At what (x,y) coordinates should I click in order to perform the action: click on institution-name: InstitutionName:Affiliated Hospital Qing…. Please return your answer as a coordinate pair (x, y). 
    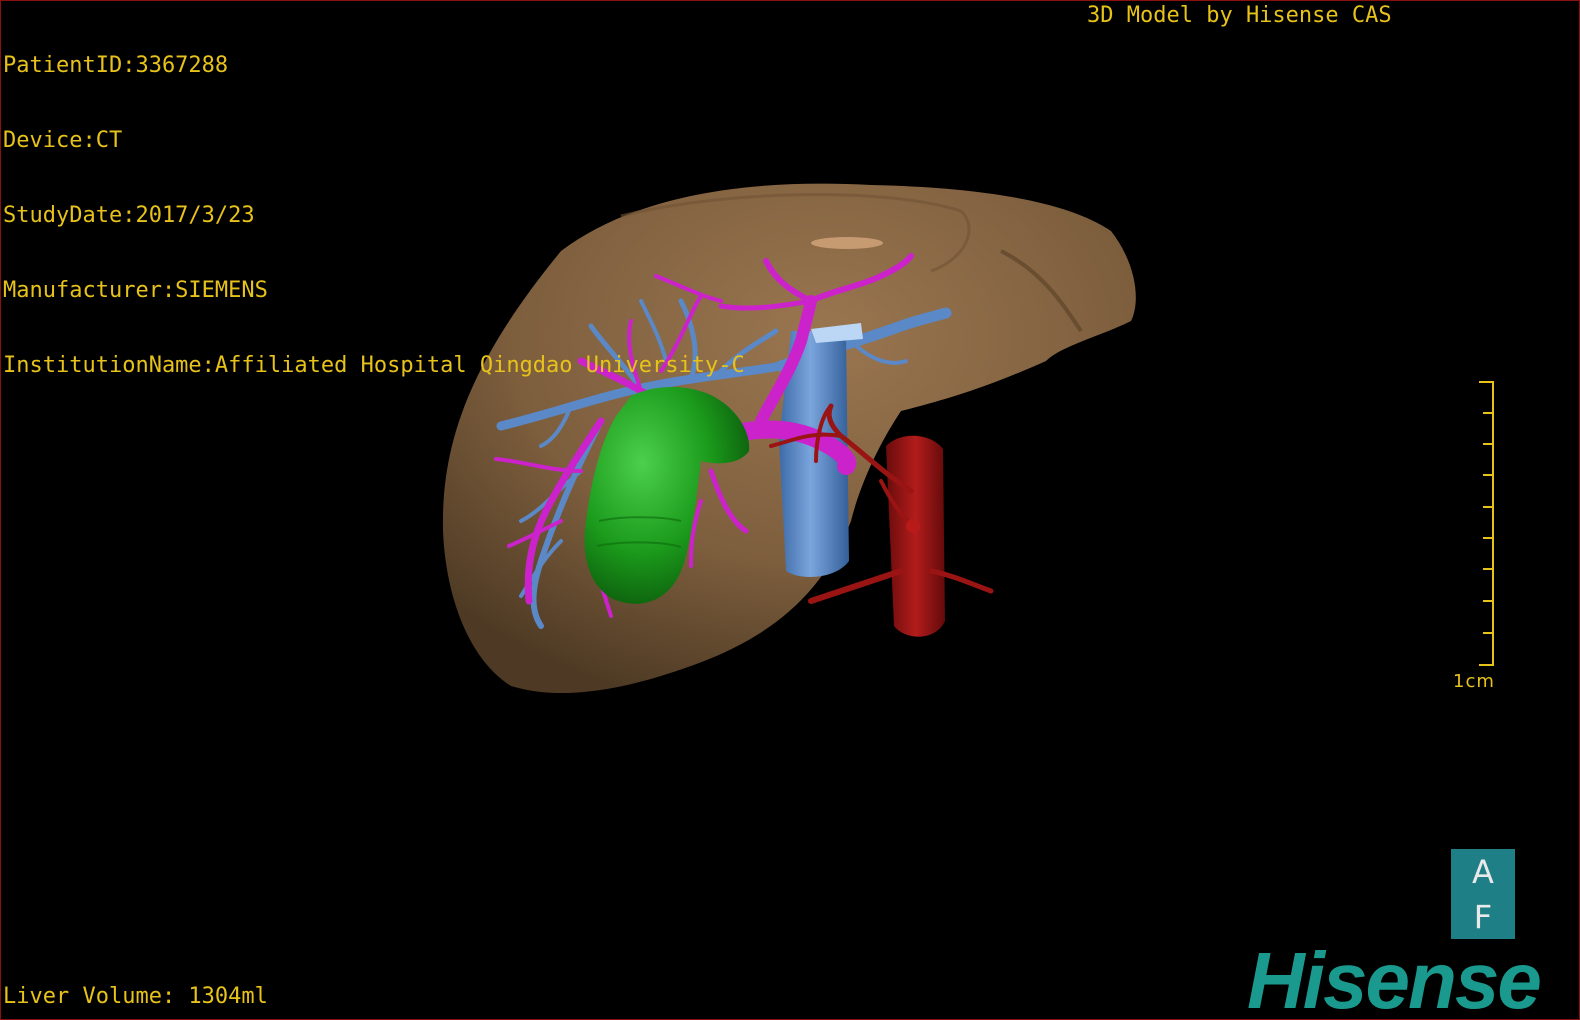
    Looking at the image, I should click on (374, 365).